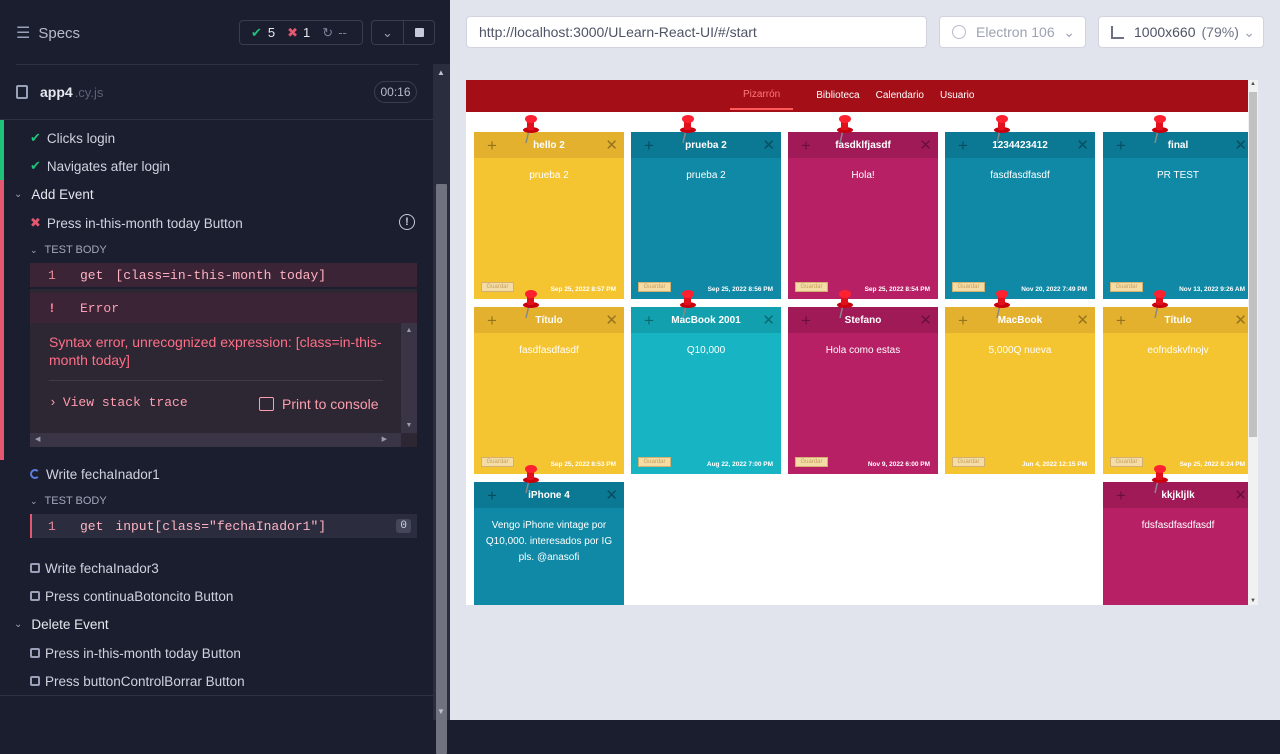 The height and width of the screenshot is (754, 1280). Describe the element at coordinates (61, 624) in the screenshot. I see `suite-delete-event: ⌄ Delete Event` at that location.